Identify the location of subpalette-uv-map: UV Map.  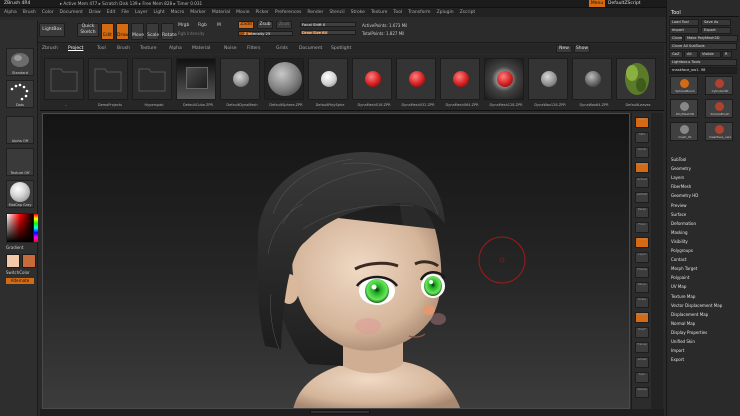
(678, 286).